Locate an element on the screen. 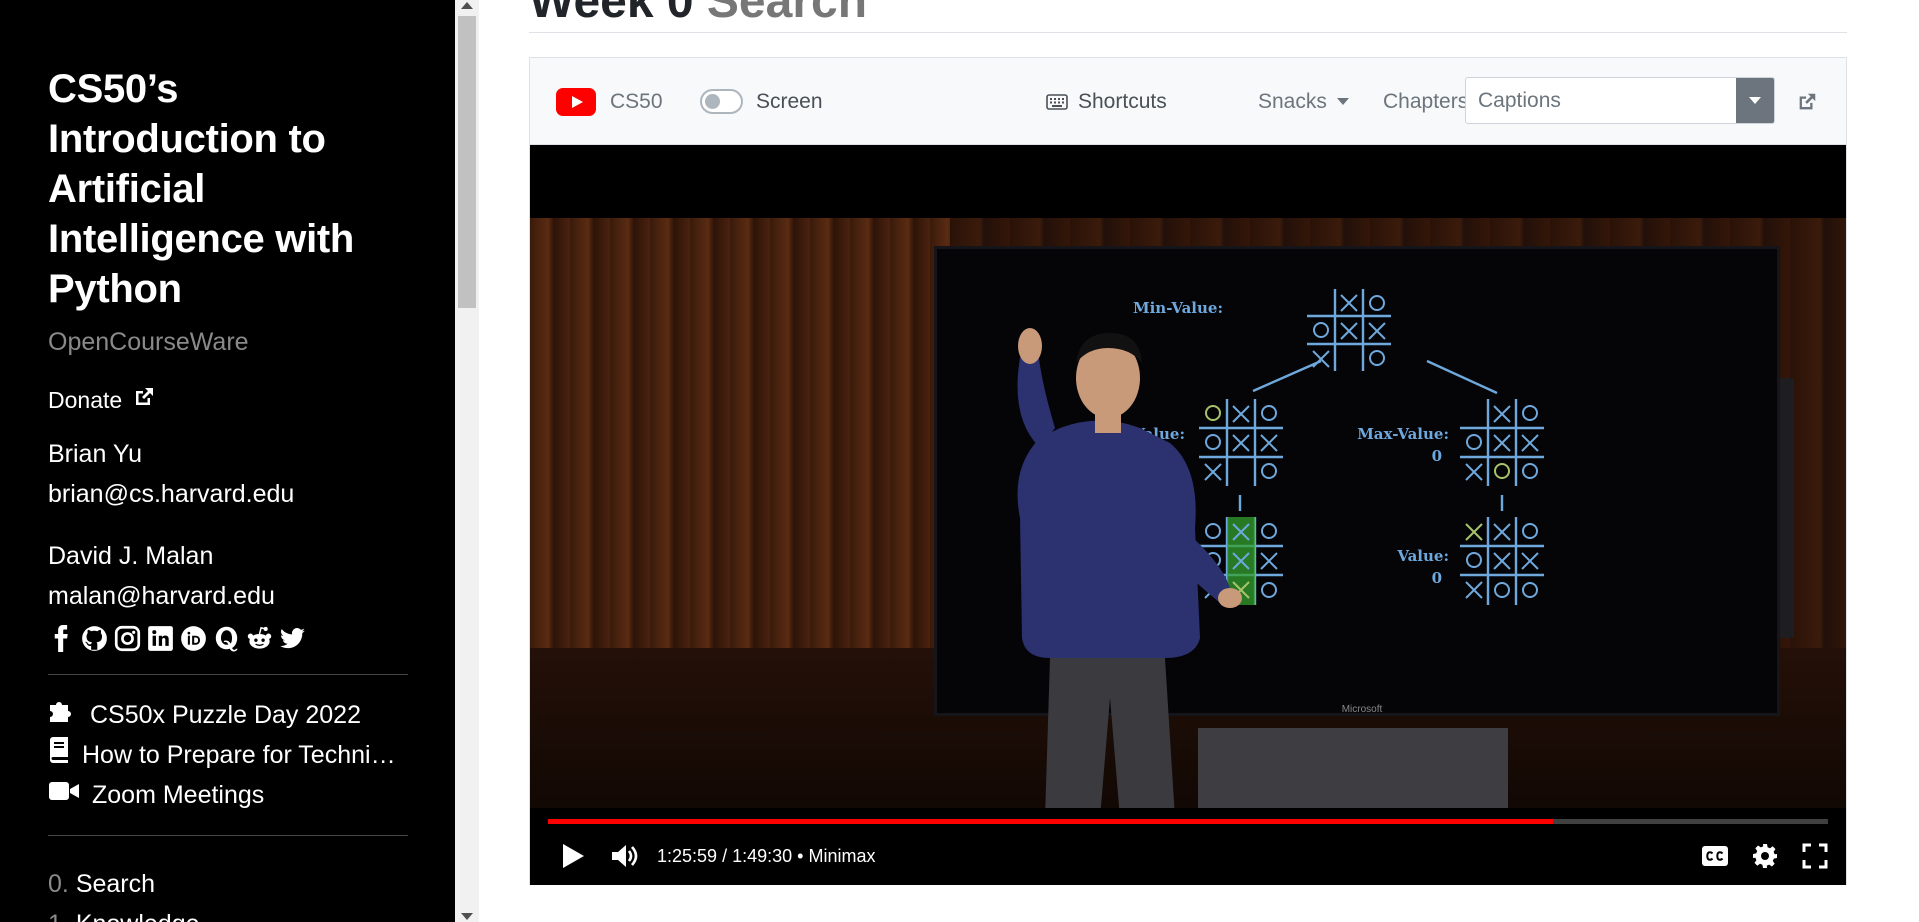  social-links is located at coordinates (228, 638).